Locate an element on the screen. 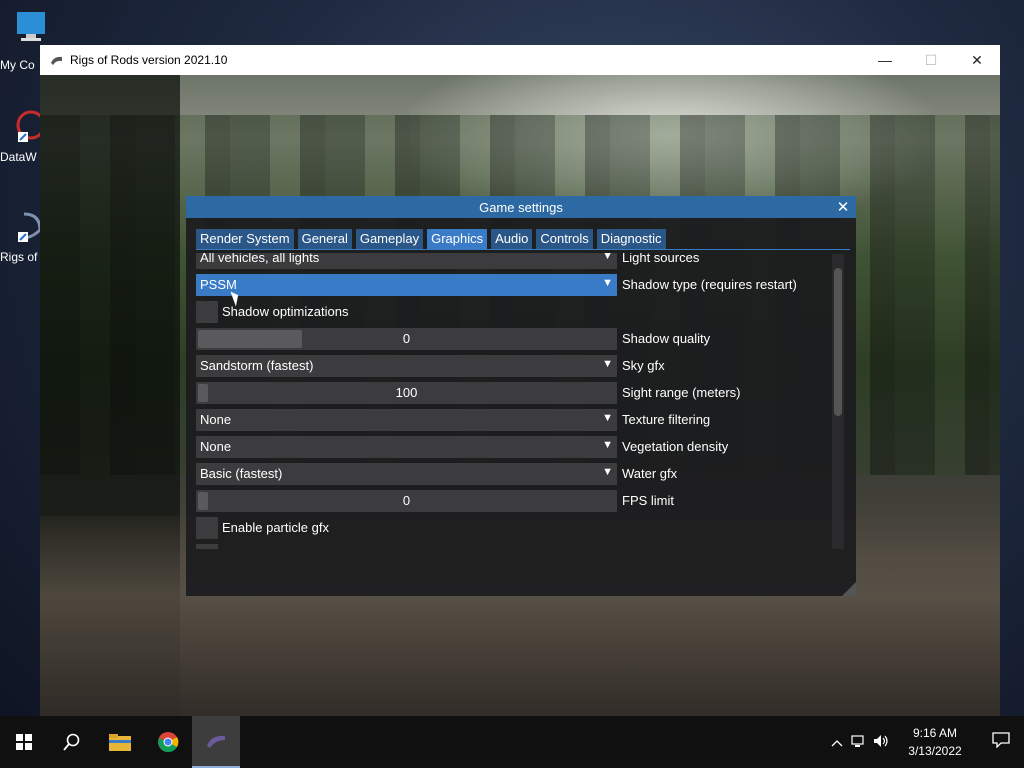 The image size is (1024, 768). shadow-quality-slider: 0 is located at coordinates (406, 339).